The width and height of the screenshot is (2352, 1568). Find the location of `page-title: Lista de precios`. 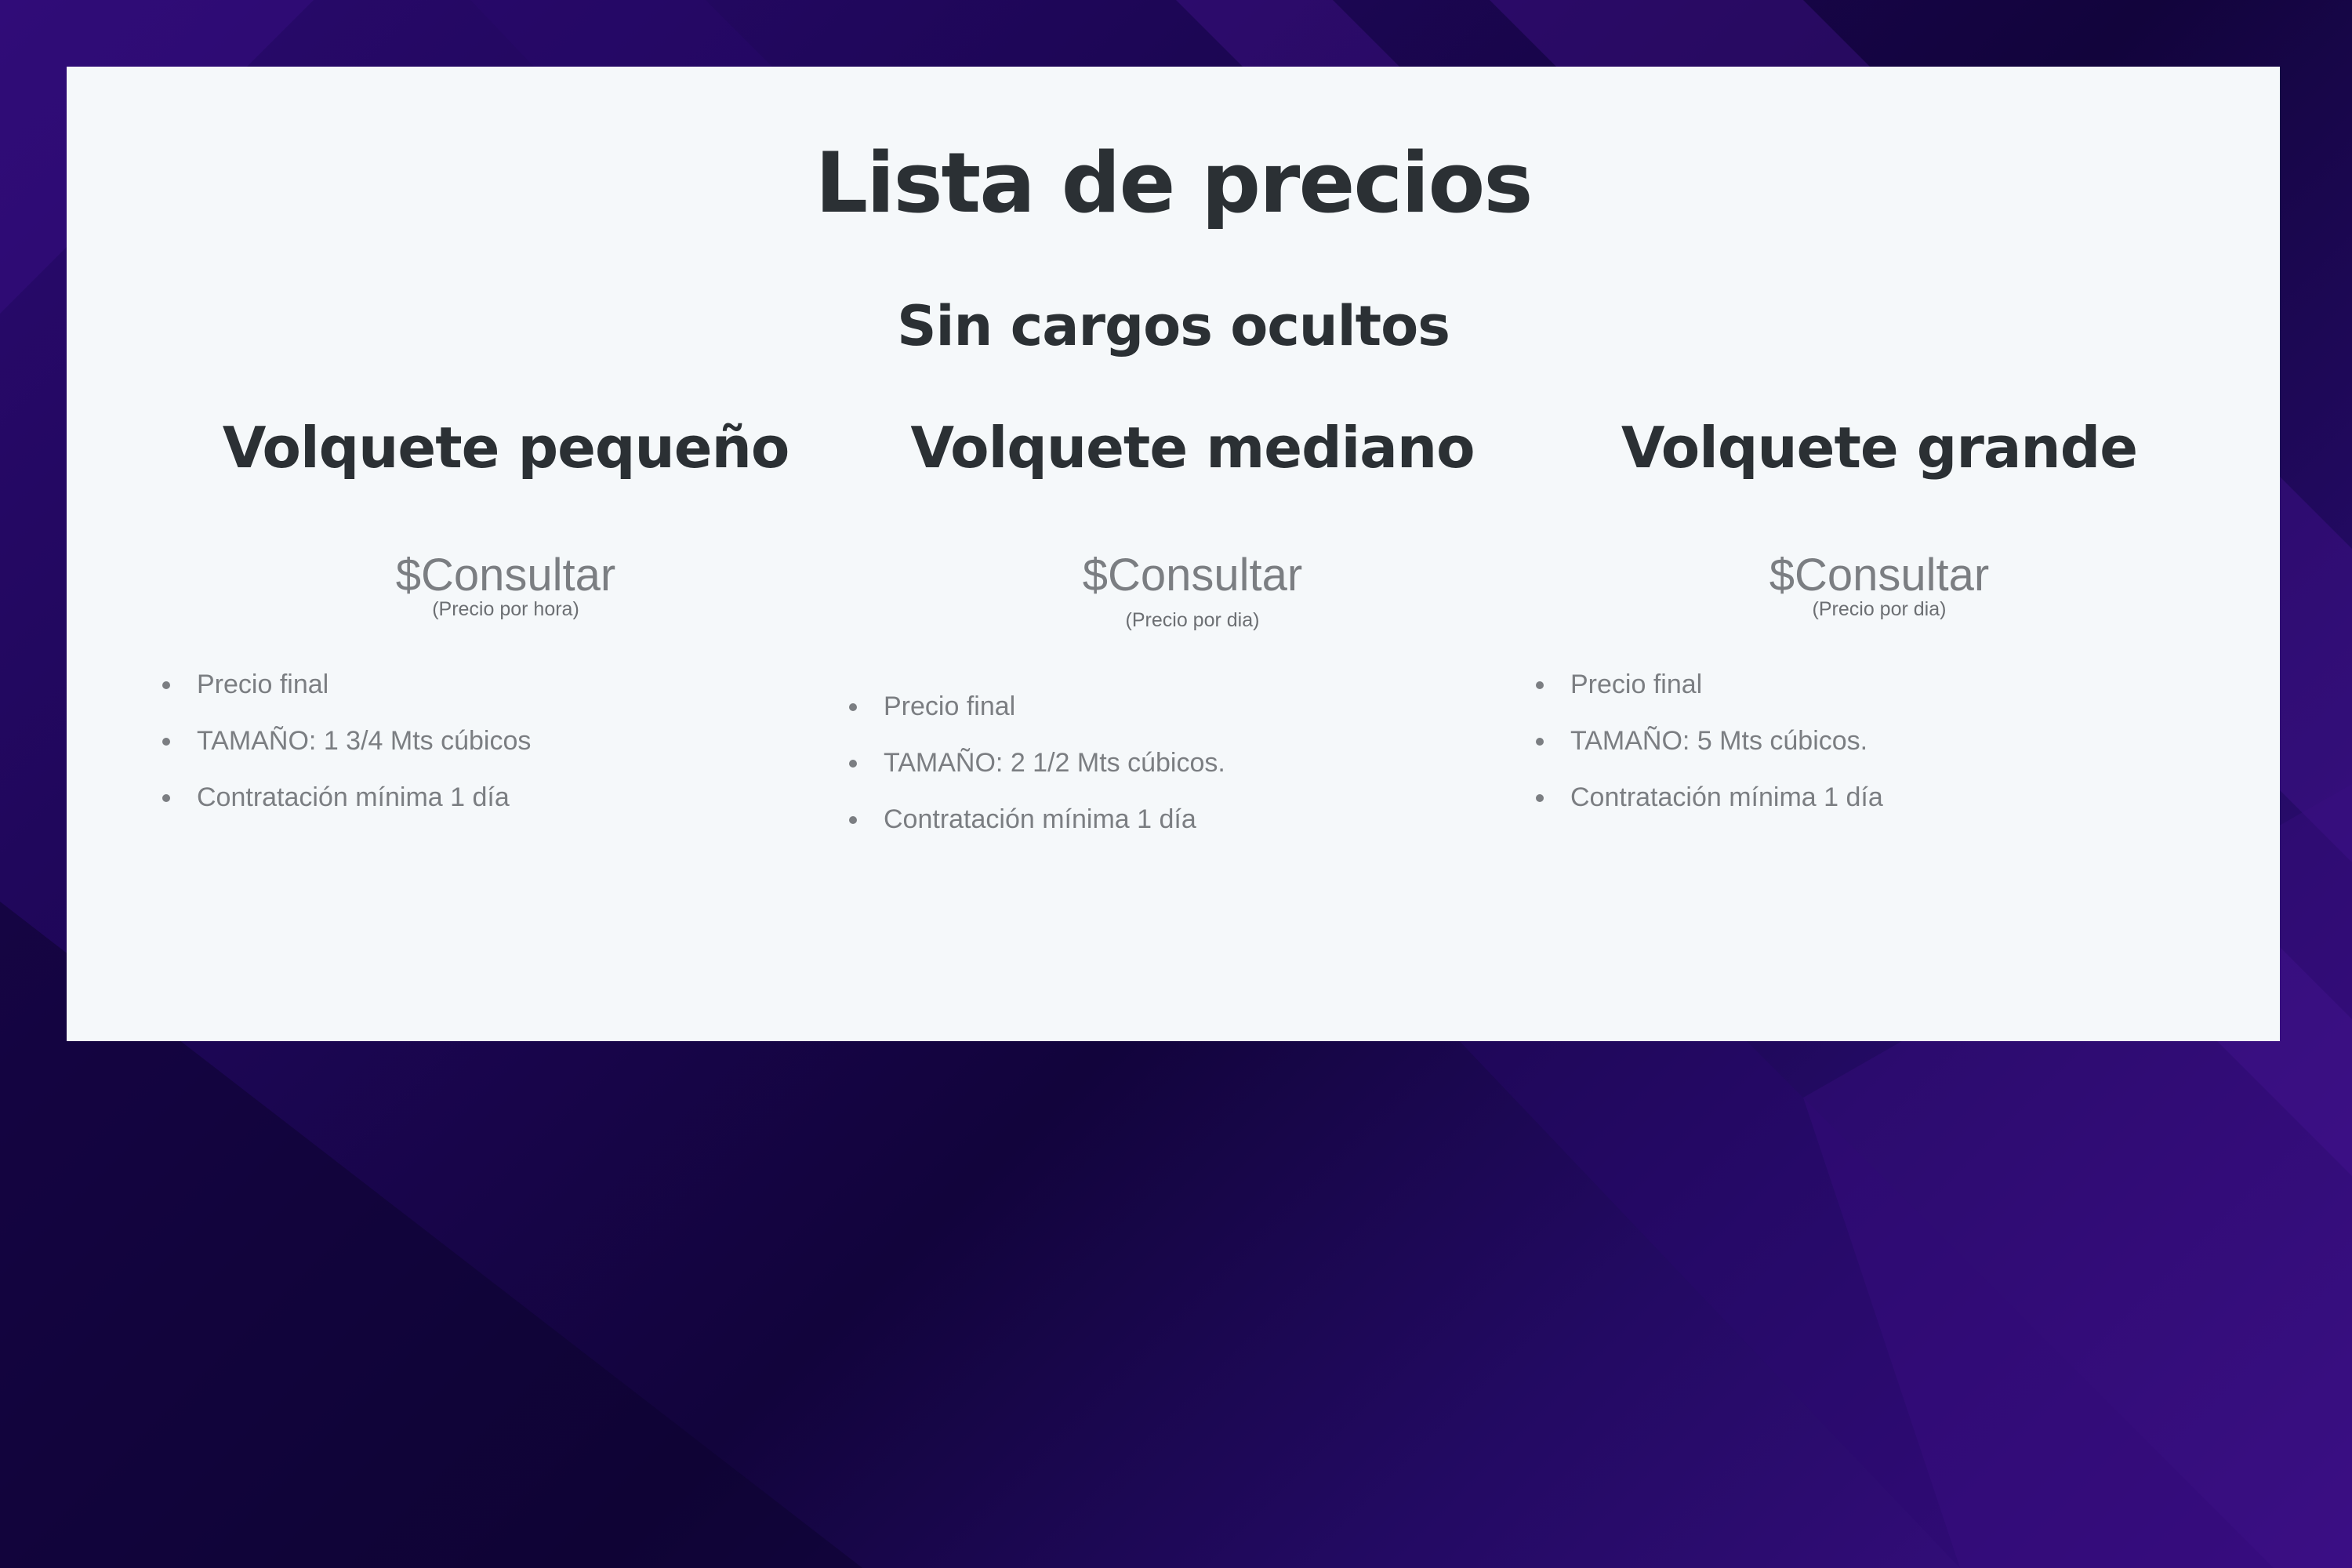

page-title: Lista de precios is located at coordinates (1174, 183).